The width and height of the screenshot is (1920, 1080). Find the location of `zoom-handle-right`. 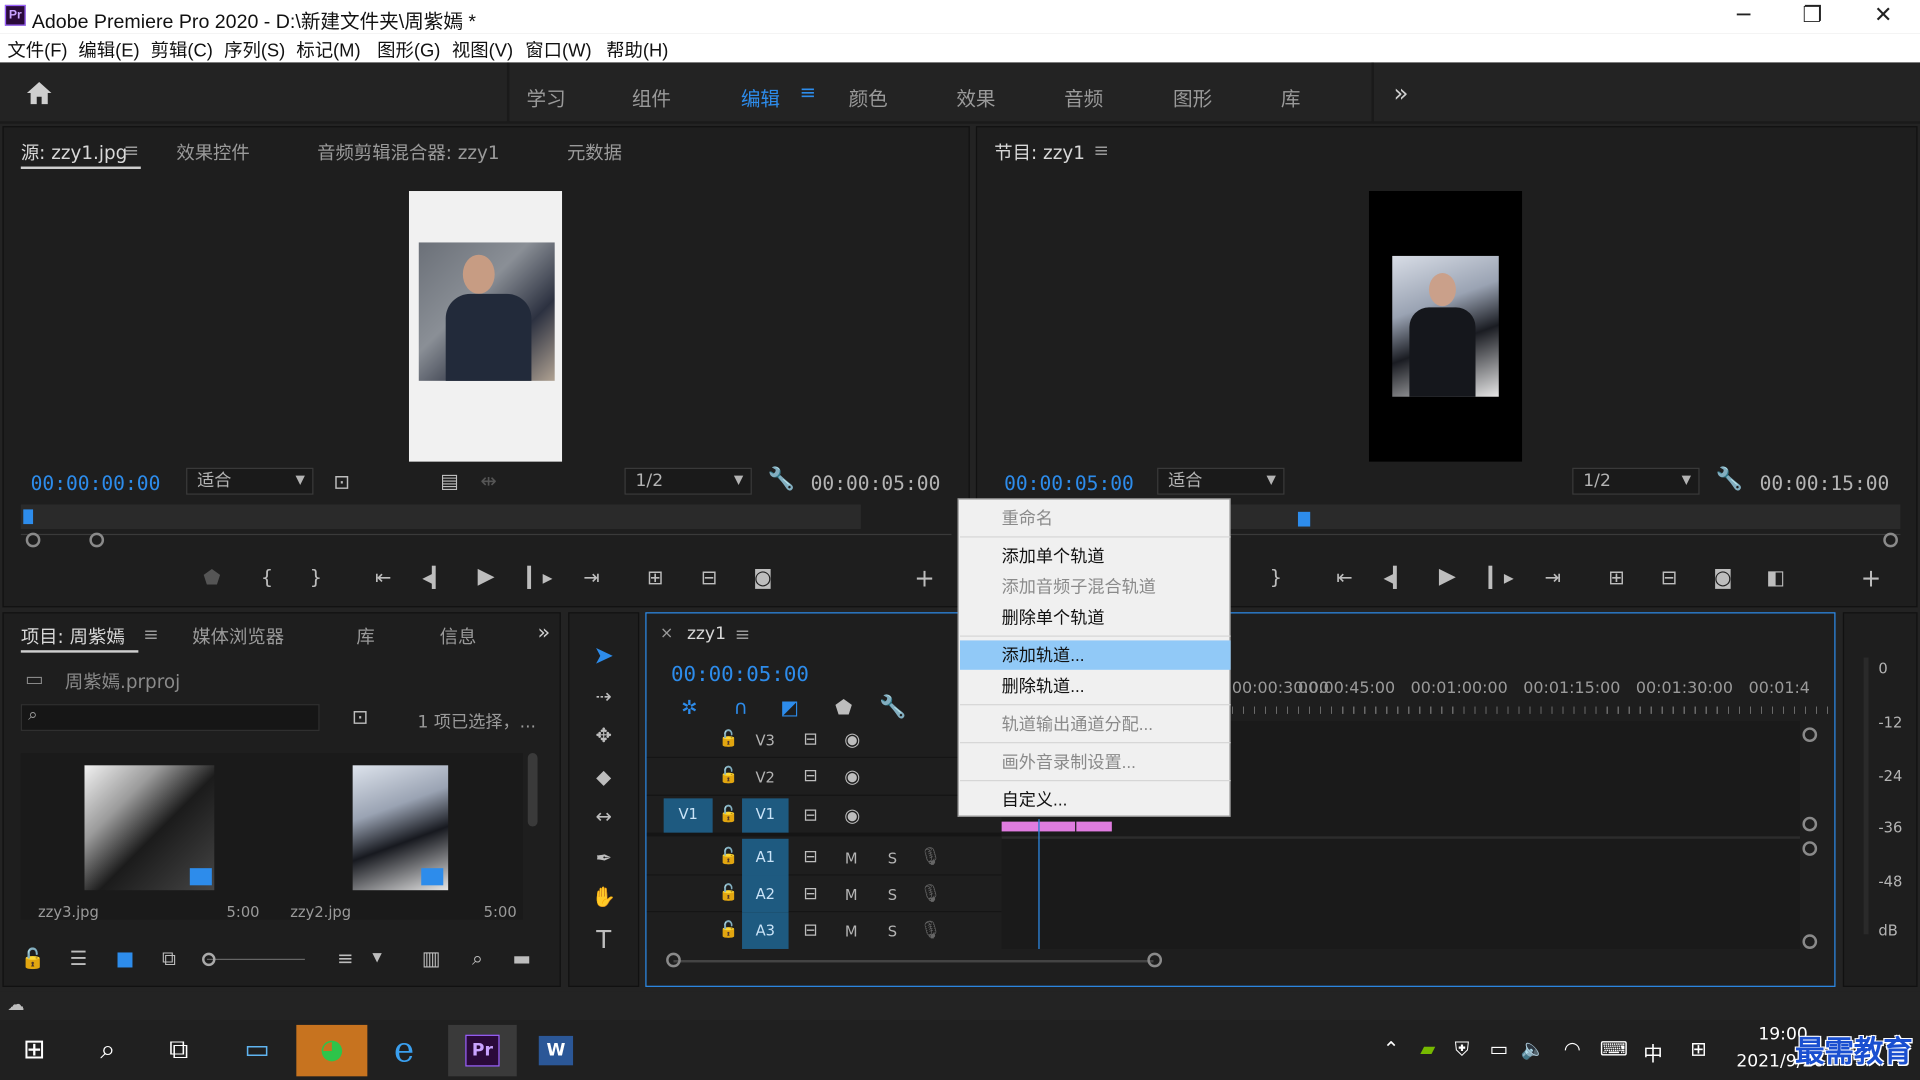

zoom-handle-right is located at coordinates (1155, 960).